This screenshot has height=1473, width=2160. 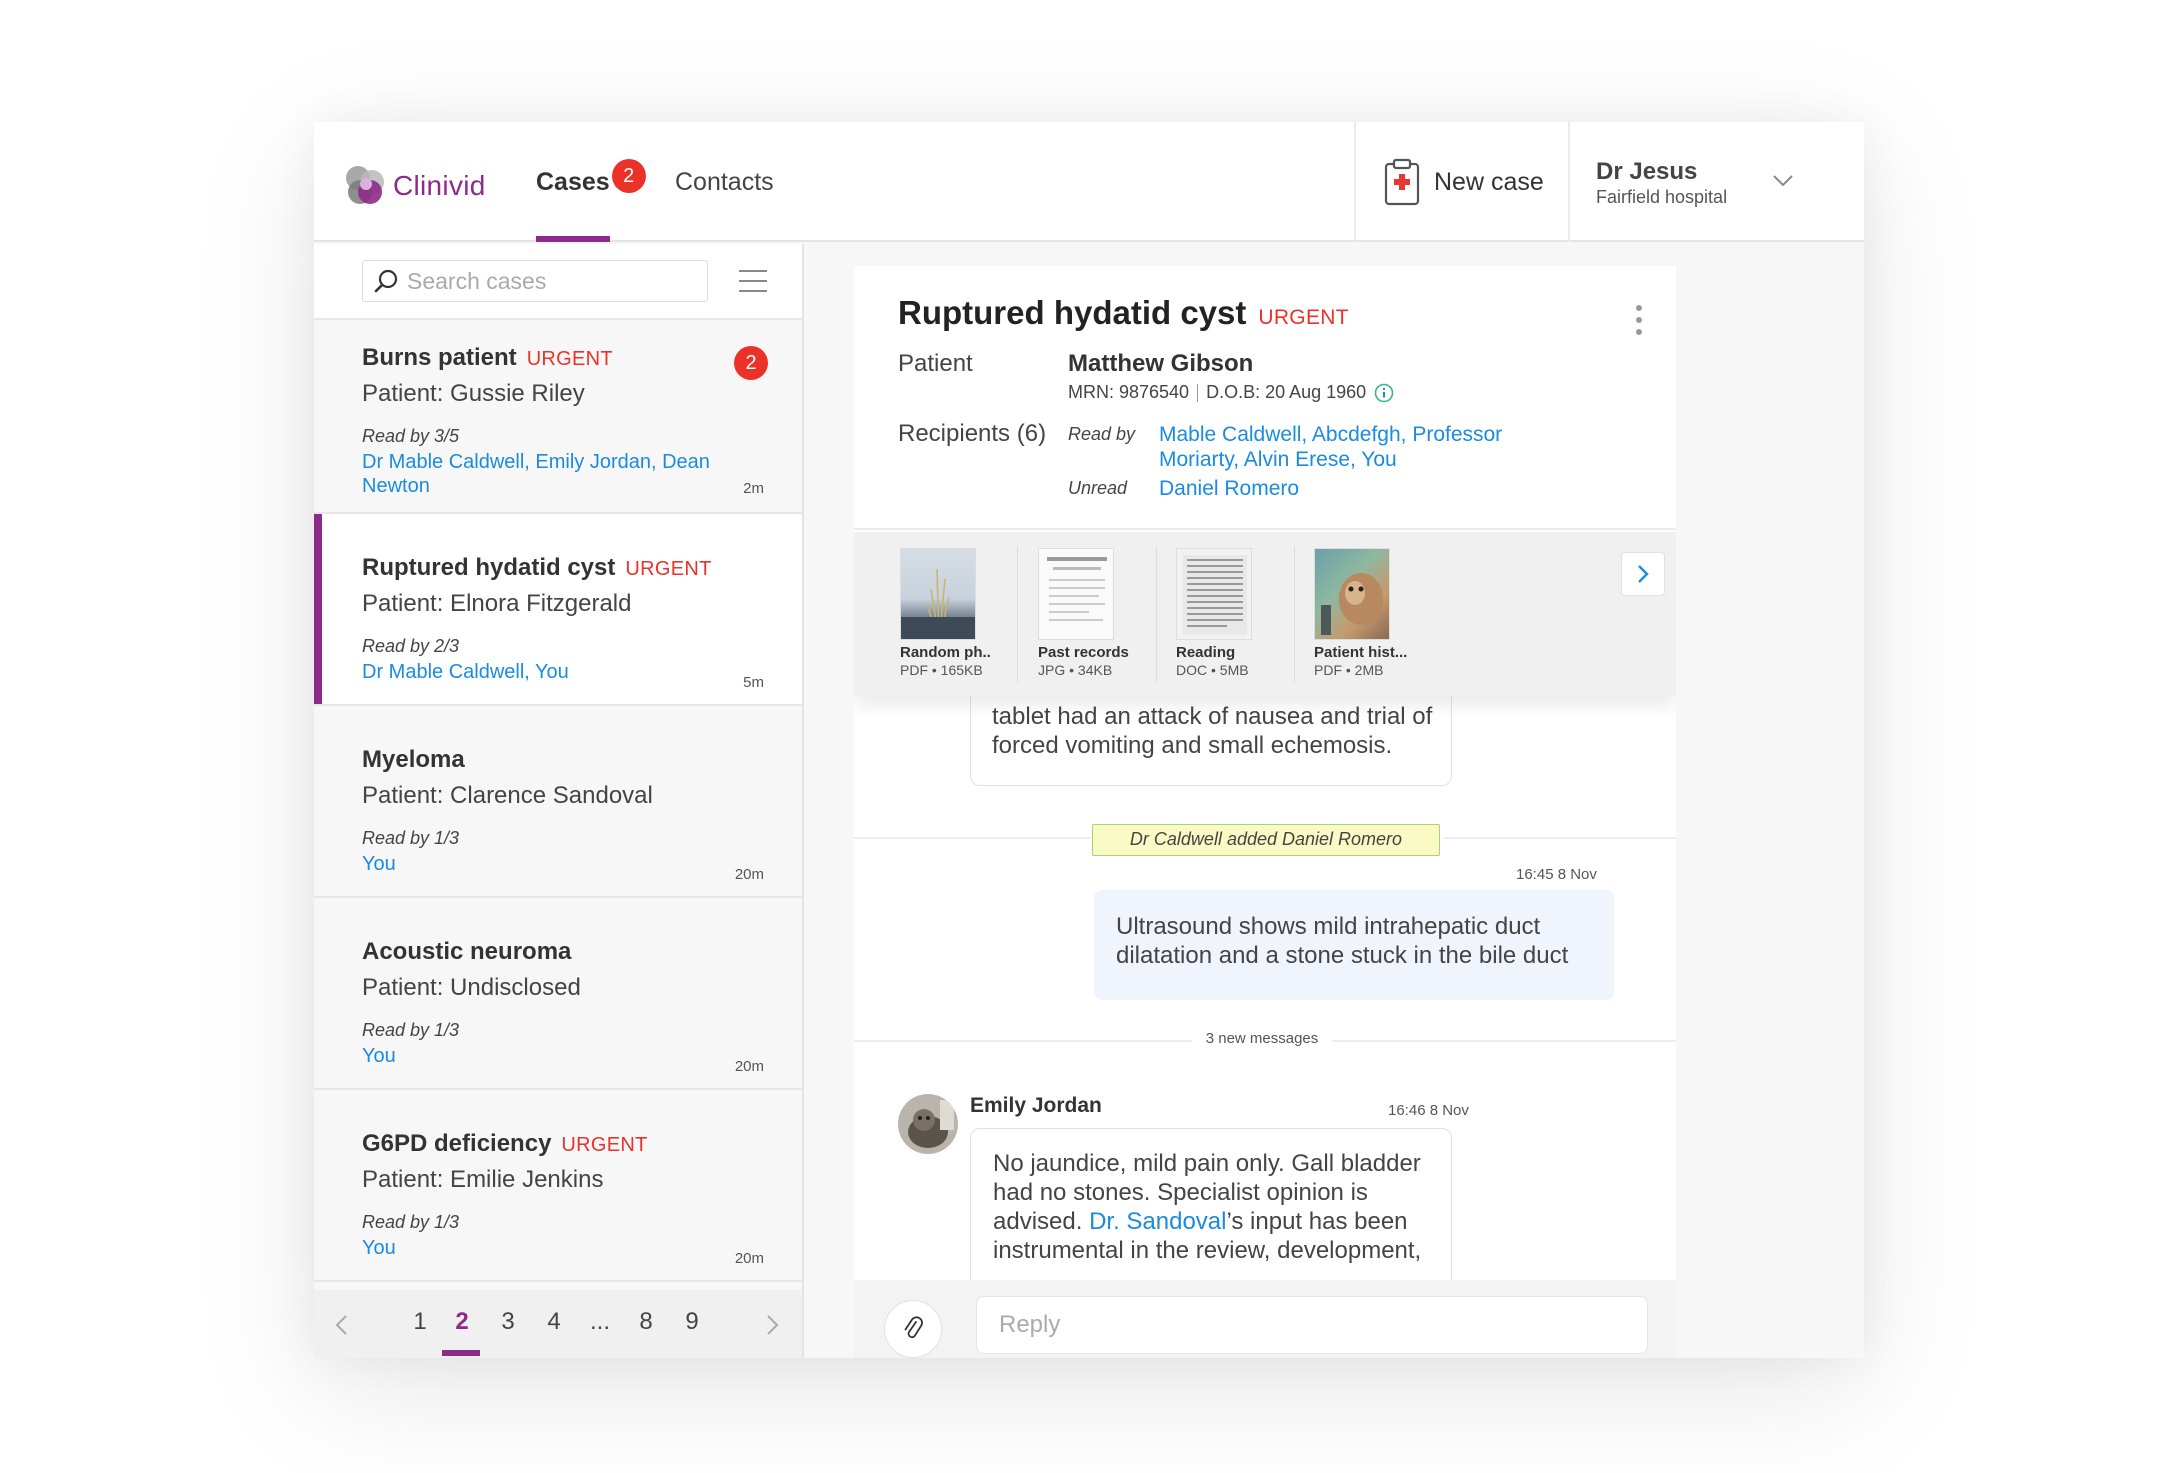 I want to click on attachment-item: Random ph.. PDF • 165KB, so click(x=945, y=613).